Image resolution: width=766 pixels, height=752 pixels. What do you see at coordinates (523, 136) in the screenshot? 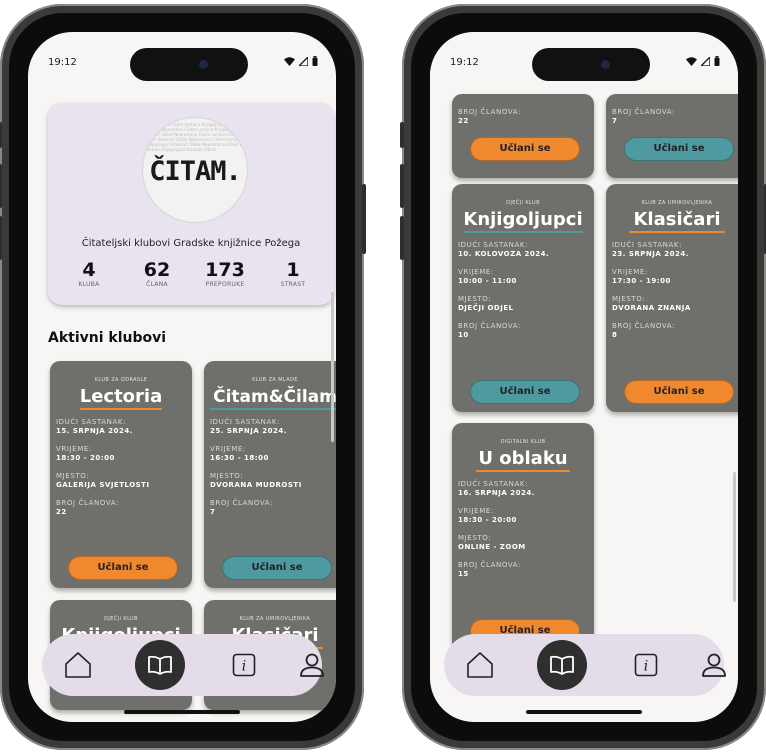
I see `club-card-lectoria: BROJ ČLANOVA: 22 Učlani se` at bounding box center [523, 136].